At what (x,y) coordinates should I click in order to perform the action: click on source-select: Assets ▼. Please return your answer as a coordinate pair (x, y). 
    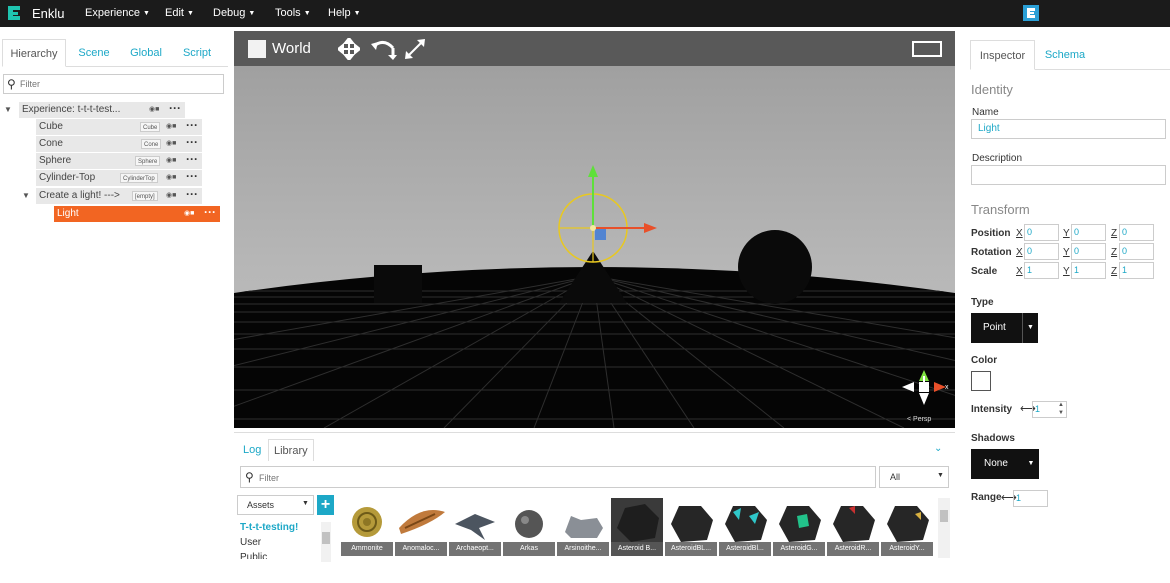
    Looking at the image, I should click on (275, 505).